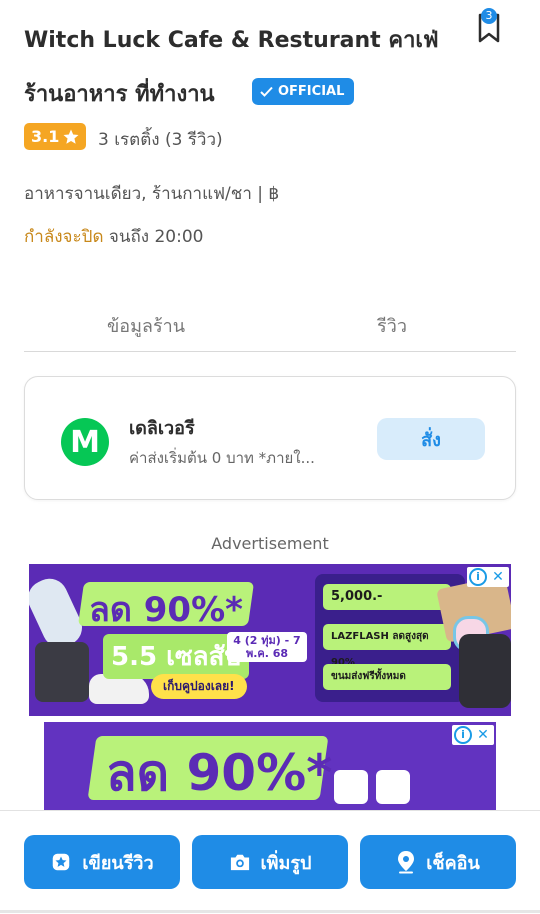 The width and height of the screenshot is (540, 914). I want to click on bokaro-logo, so click(351, 787).